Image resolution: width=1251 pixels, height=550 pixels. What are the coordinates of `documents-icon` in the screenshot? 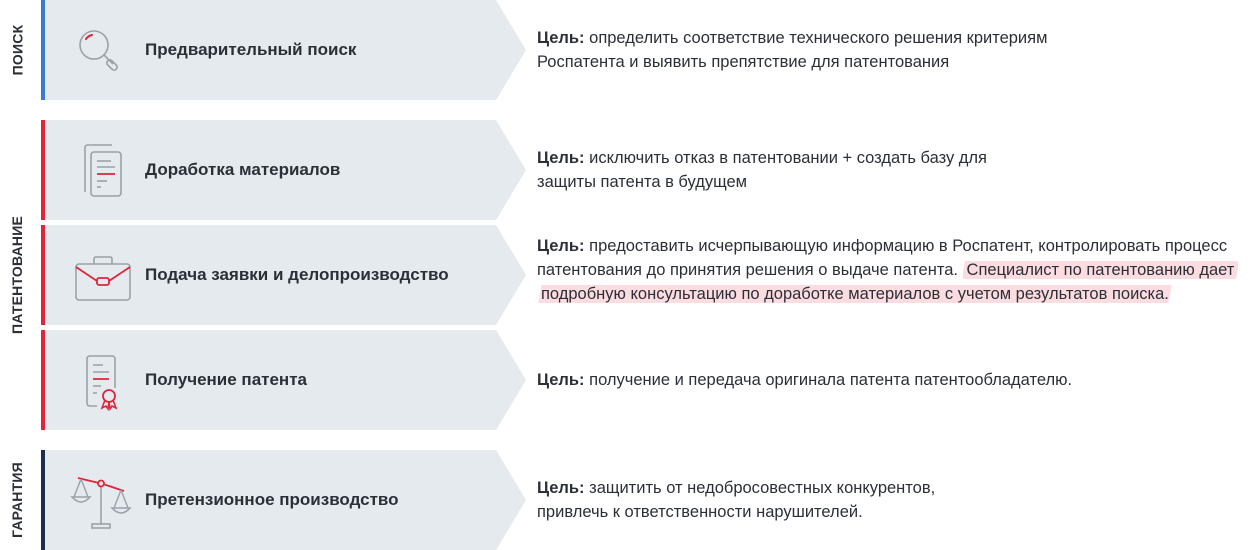 It's located at (101, 170).